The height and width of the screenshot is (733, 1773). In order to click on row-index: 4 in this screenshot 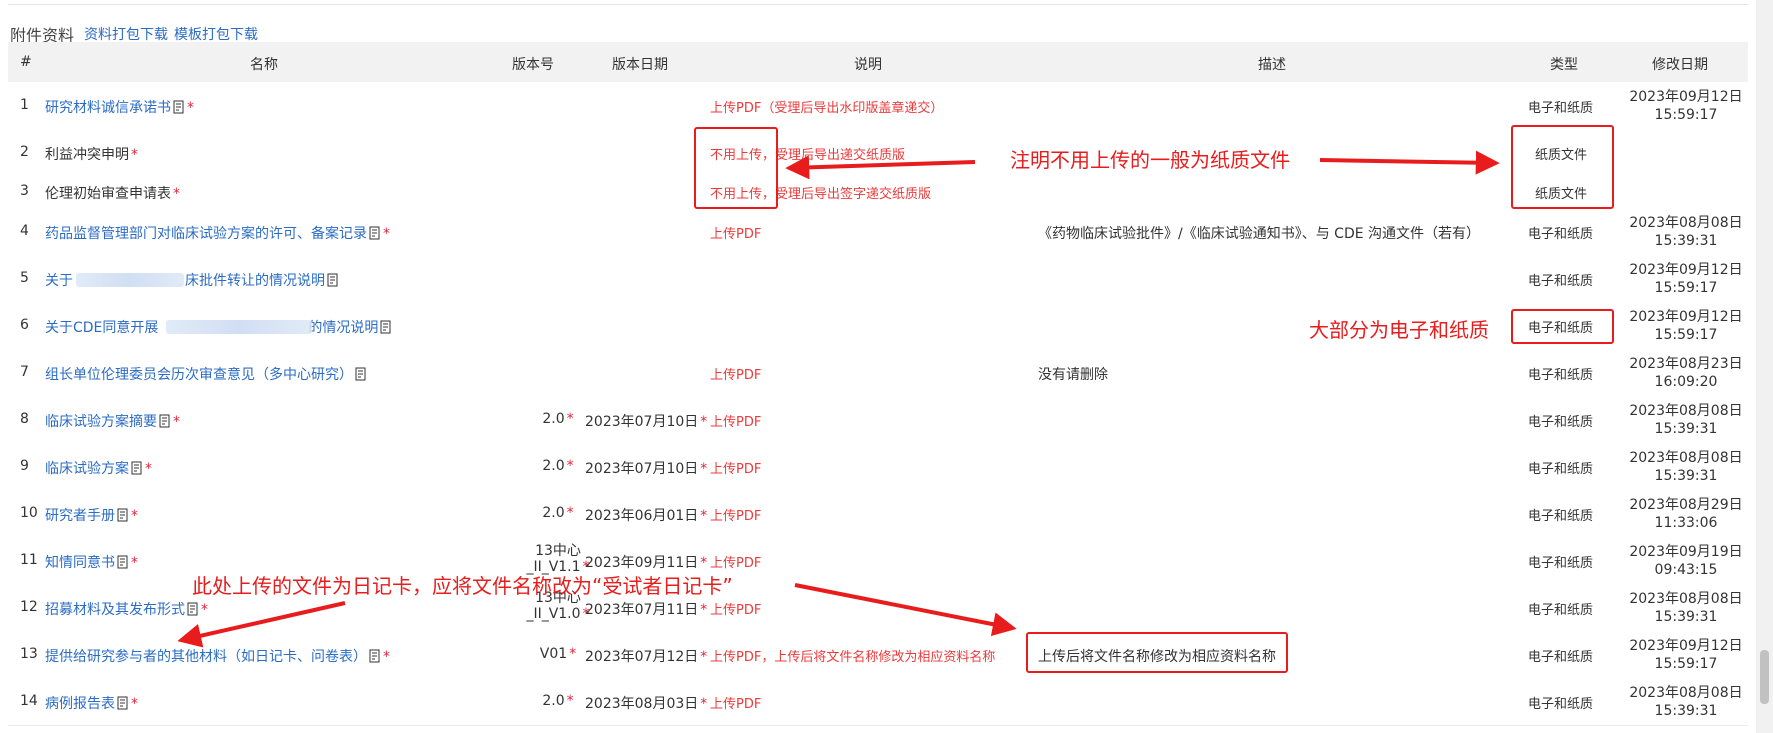, I will do `click(24, 231)`.